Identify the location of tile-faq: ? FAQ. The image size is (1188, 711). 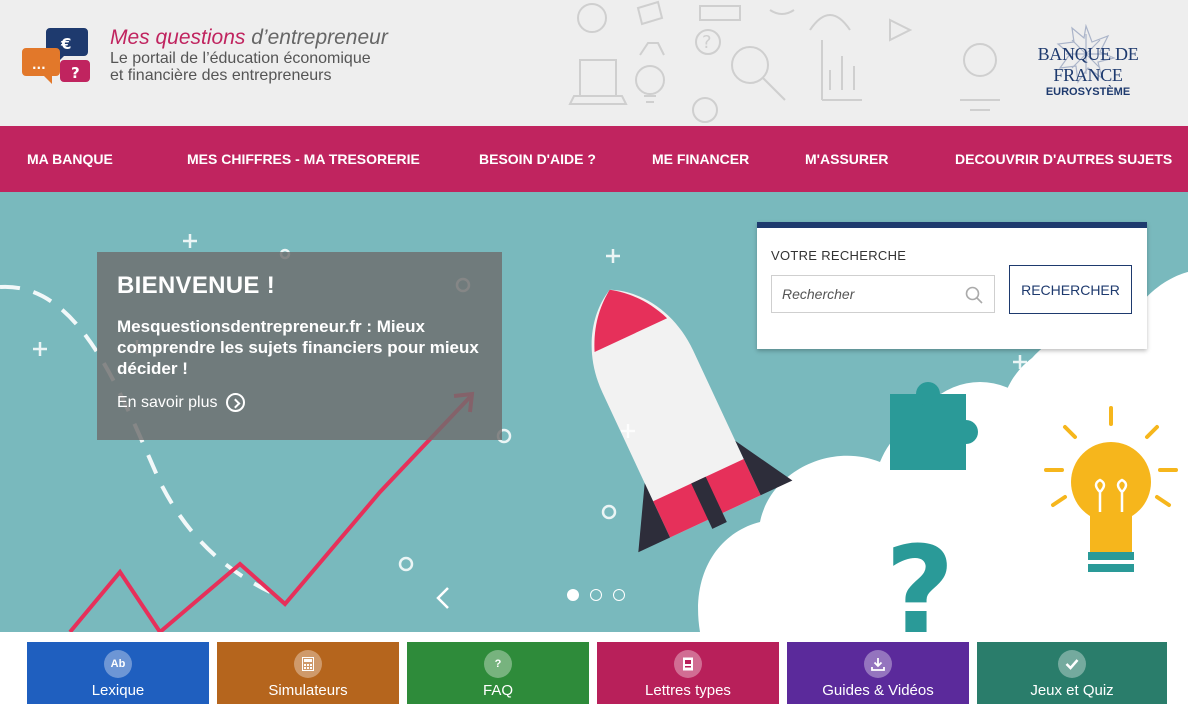
(498, 673).